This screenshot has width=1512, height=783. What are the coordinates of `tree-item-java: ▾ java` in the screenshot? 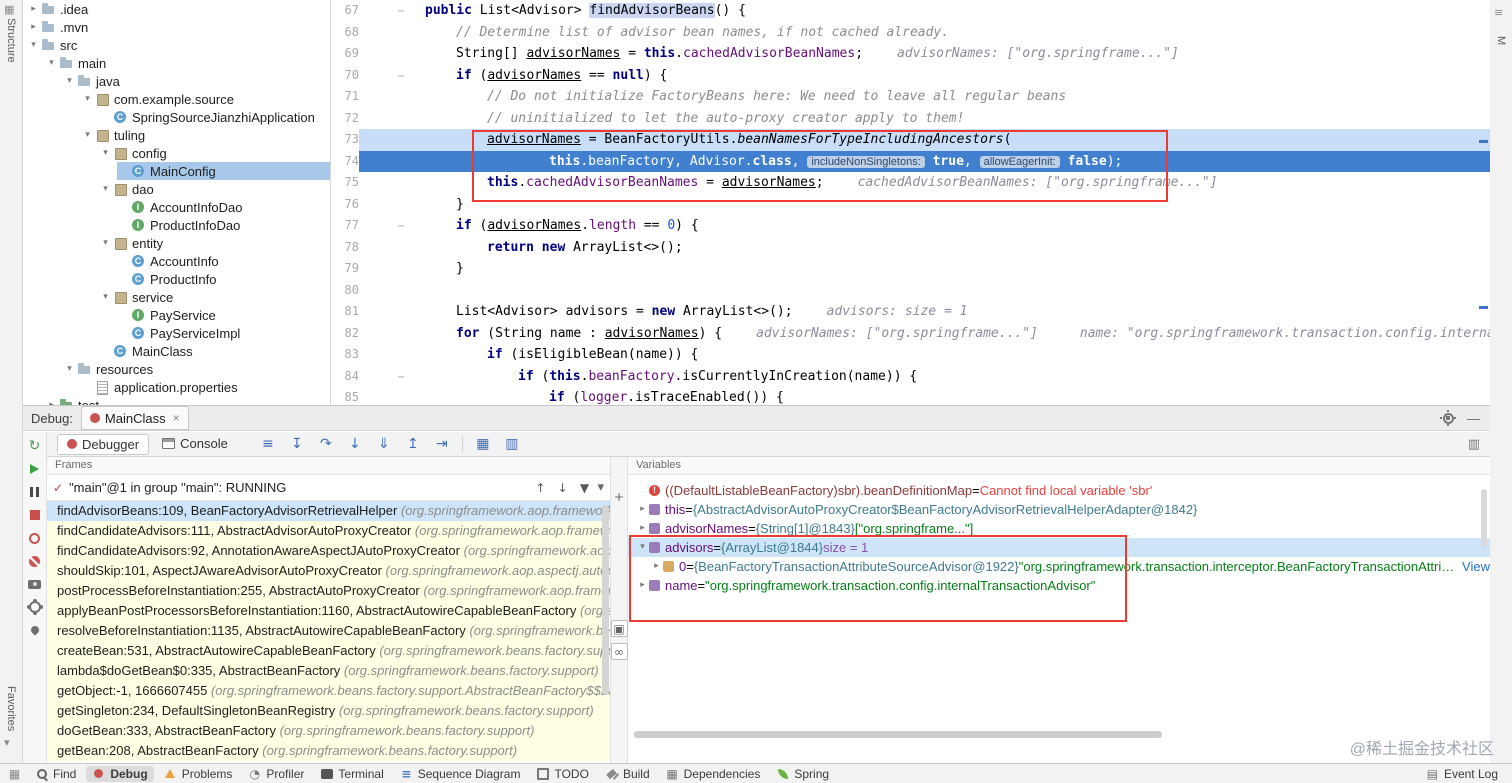 It's located at (176, 81).